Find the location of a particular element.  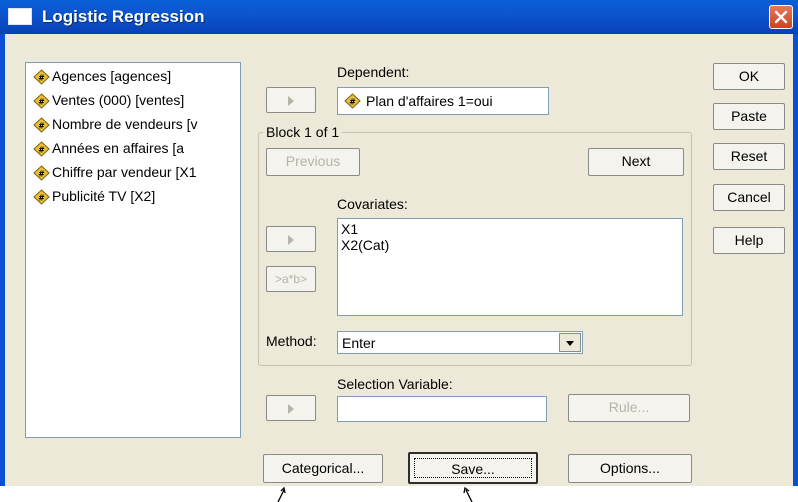

move-to-covariates-button is located at coordinates (291, 239).